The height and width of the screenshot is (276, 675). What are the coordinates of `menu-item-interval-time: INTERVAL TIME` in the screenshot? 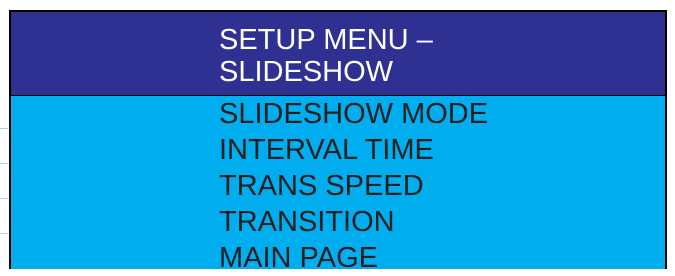 It's located at (434, 150).